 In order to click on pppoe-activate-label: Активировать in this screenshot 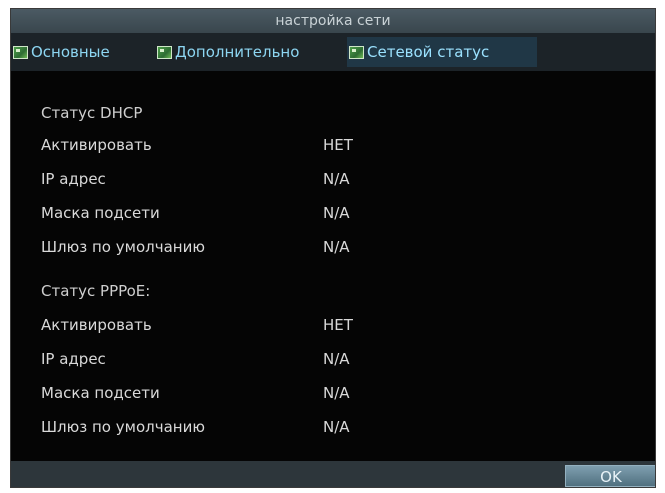, I will do `click(96, 325)`.